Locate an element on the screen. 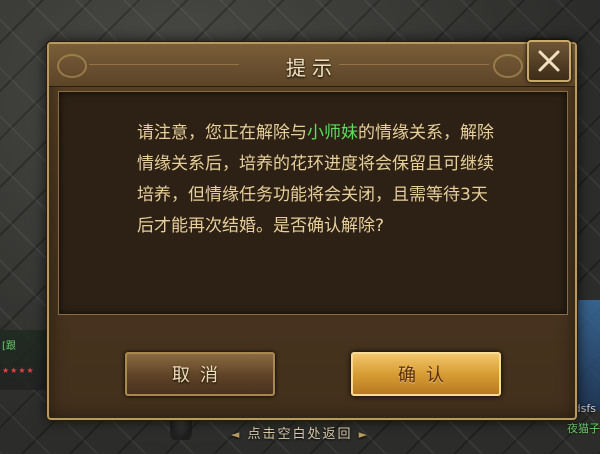 Image resolution: width=600 pixels, height=454 pixels. close-button is located at coordinates (549, 61).